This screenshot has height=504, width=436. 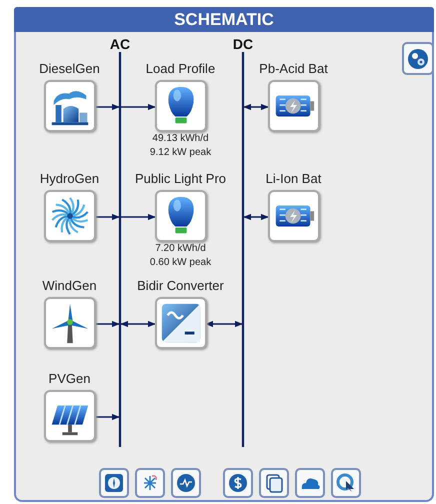 What do you see at coordinates (418, 58) in the screenshot?
I see `settings-button` at bounding box center [418, 58].